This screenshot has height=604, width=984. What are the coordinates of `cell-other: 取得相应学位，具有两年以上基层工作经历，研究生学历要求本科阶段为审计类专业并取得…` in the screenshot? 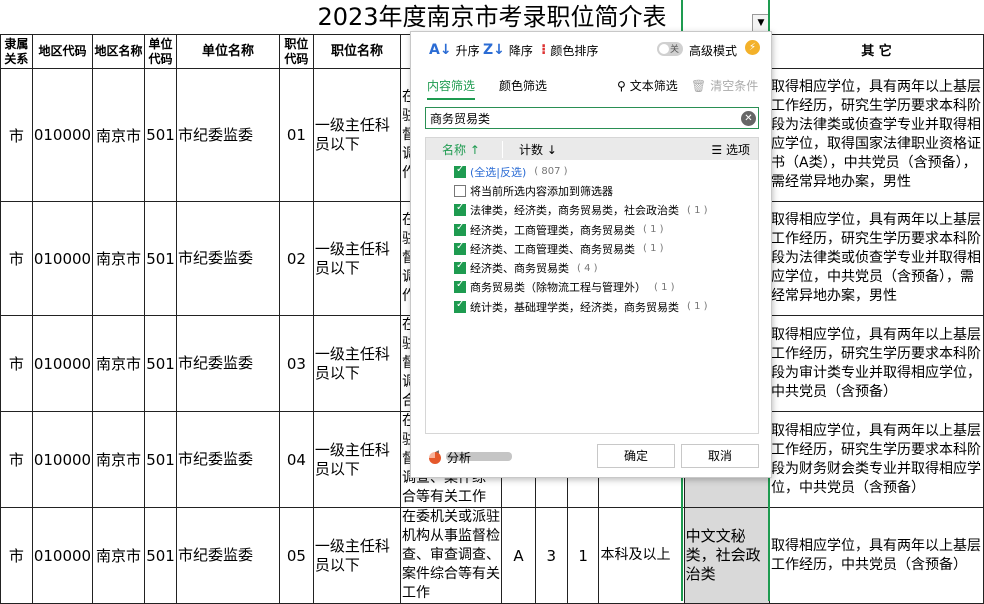 It's located at (876, 363).